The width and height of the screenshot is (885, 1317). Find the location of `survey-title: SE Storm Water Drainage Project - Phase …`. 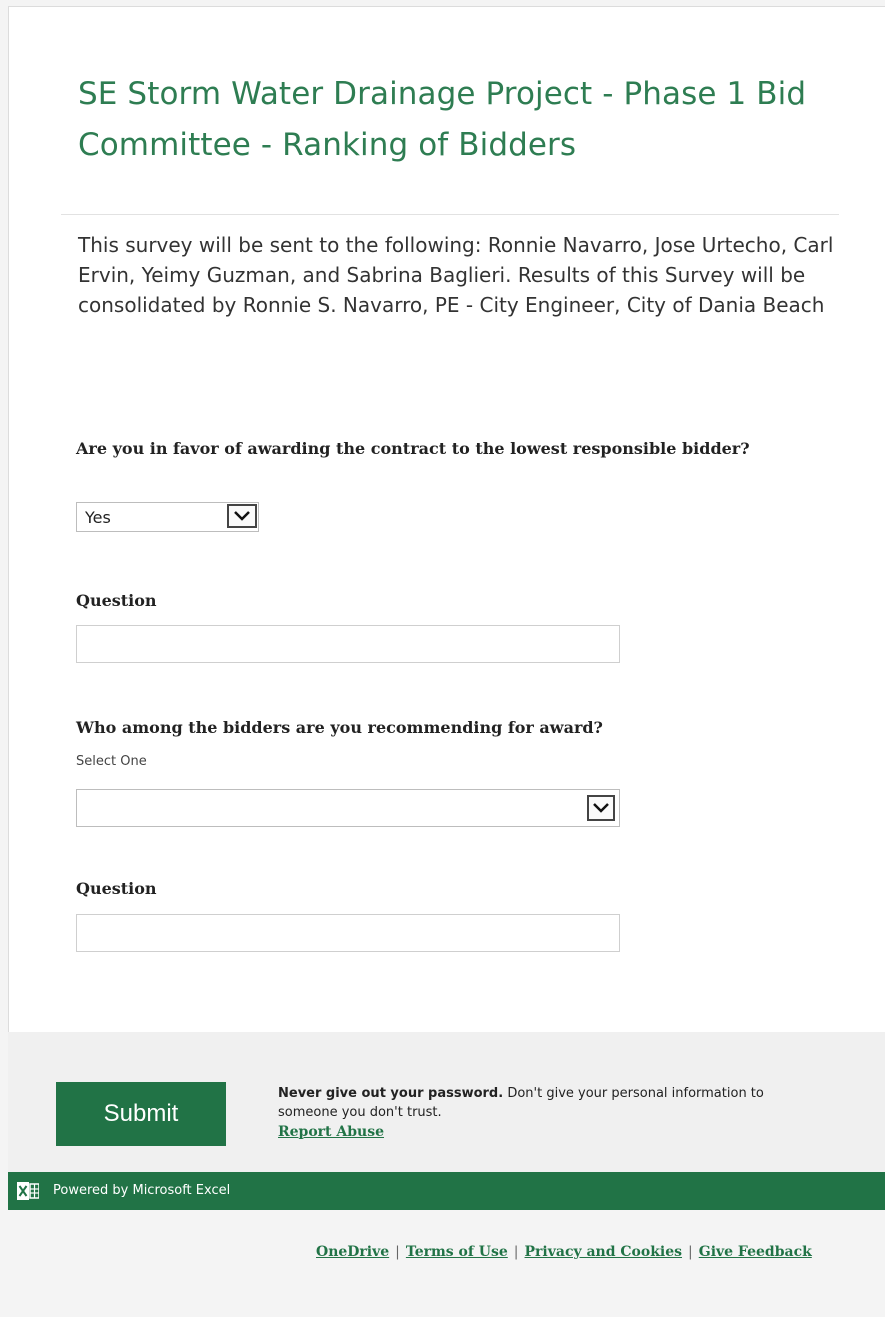

survey-title: SE Storm Water Drainage Project - Phase … is located at coordinates (442, 119).